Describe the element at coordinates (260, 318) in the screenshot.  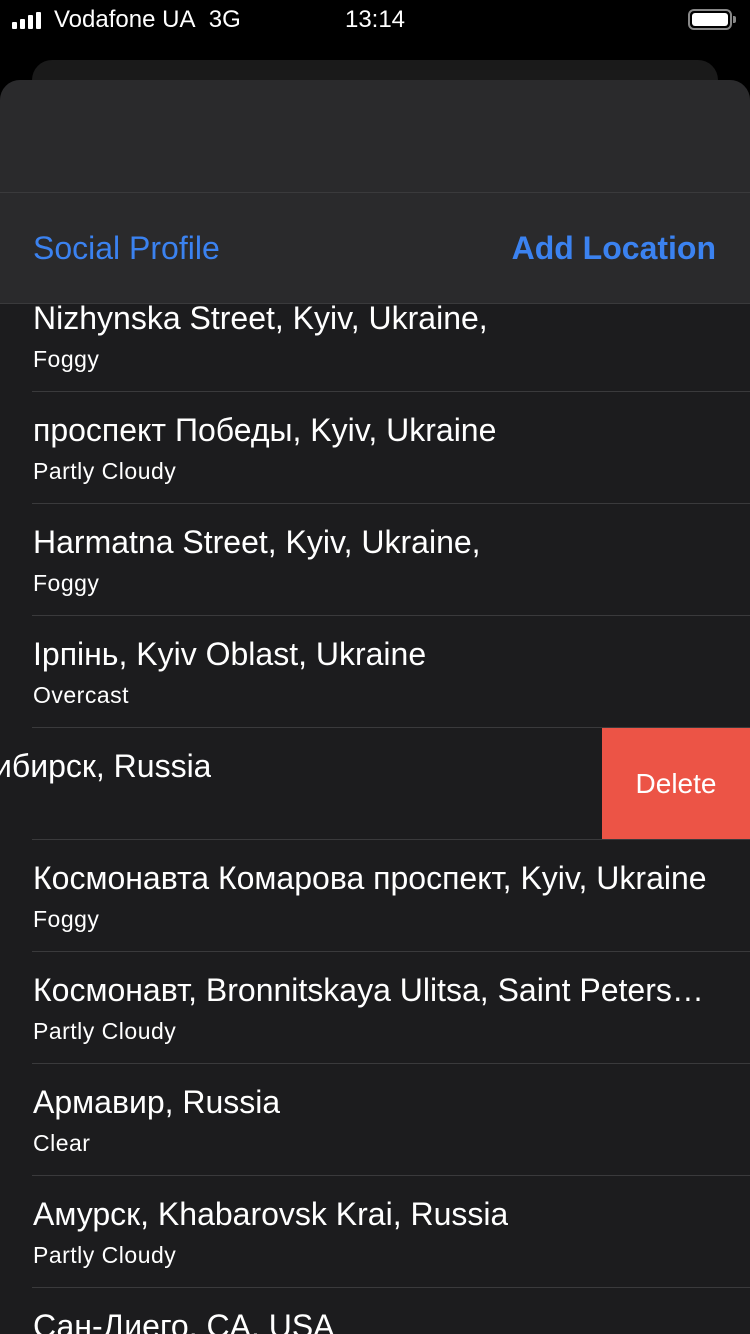
I see `location-title: Nizhynska Street, Kyiv, Ukraine,` at that location.